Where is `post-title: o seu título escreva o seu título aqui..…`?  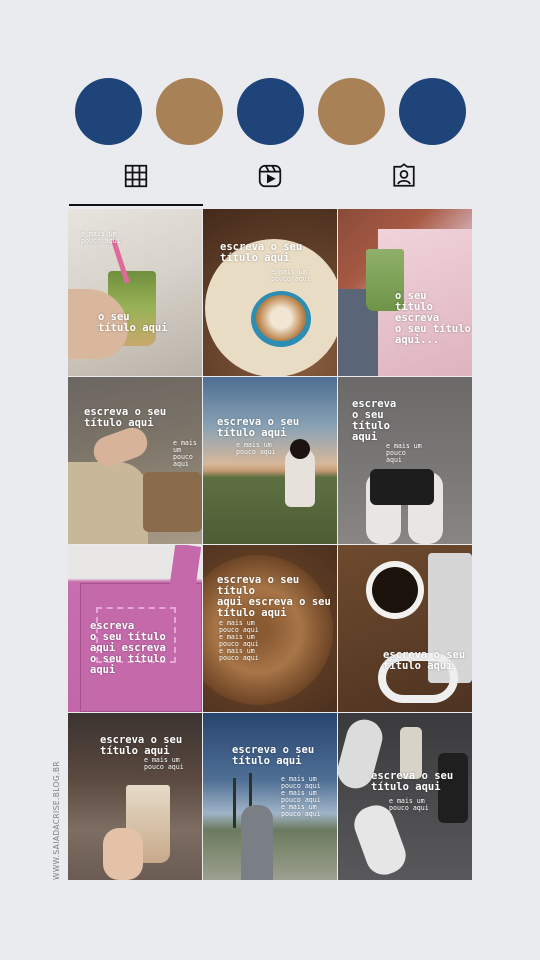 post-title: o seu título escreva o seu título aqui..… is located at coordinates (433, 318).